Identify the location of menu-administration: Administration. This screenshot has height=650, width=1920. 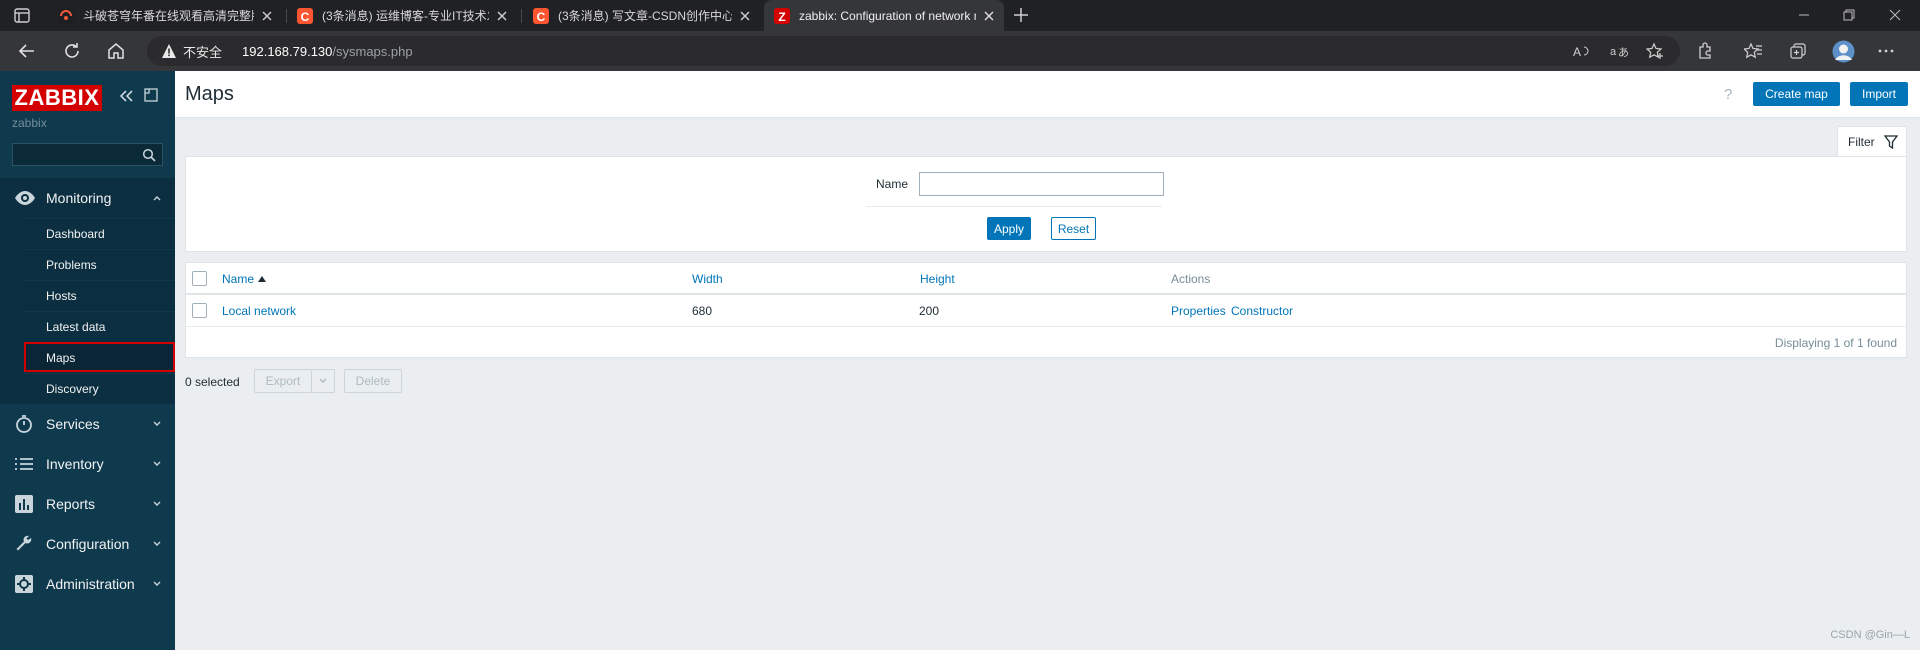
(87, 584).